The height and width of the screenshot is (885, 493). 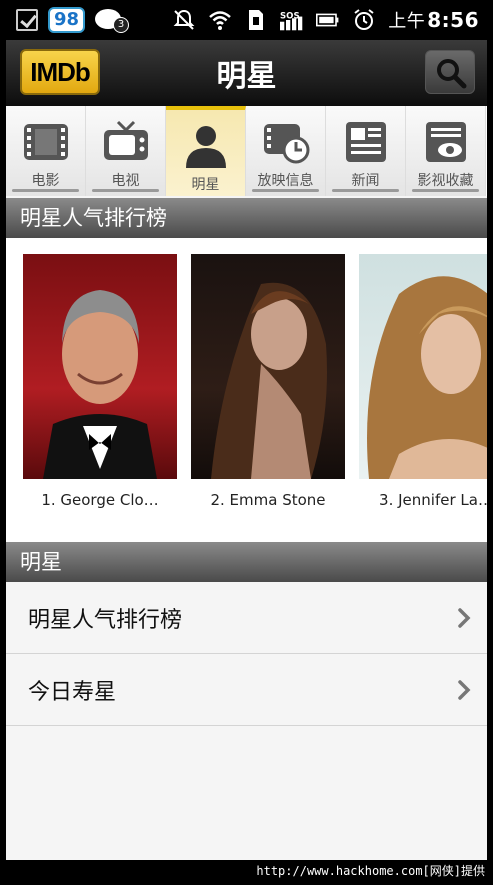 What do you see at coordinates (72, 692) in the screenshot?
I see `list-item-label: 今日寿星` at bounding box center [72, 692].